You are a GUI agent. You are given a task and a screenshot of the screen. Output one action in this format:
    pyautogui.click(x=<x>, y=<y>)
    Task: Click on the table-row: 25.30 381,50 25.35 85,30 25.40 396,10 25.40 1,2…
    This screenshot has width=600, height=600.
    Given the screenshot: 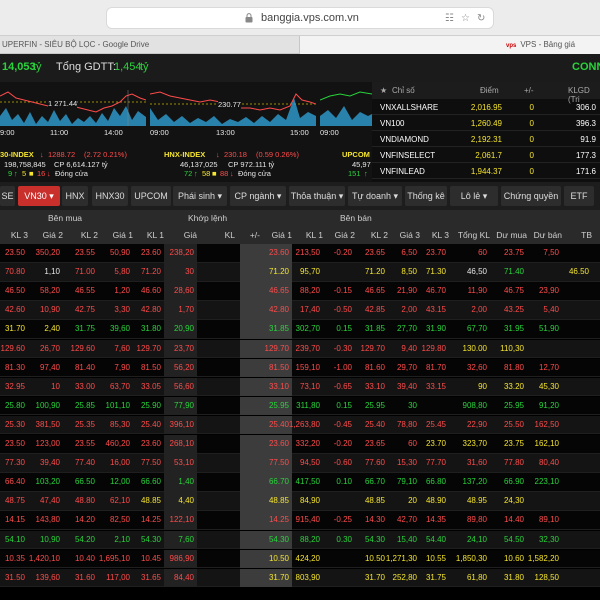 What is the action you would take?
    pyautogui.click(x=300, y=425)
    